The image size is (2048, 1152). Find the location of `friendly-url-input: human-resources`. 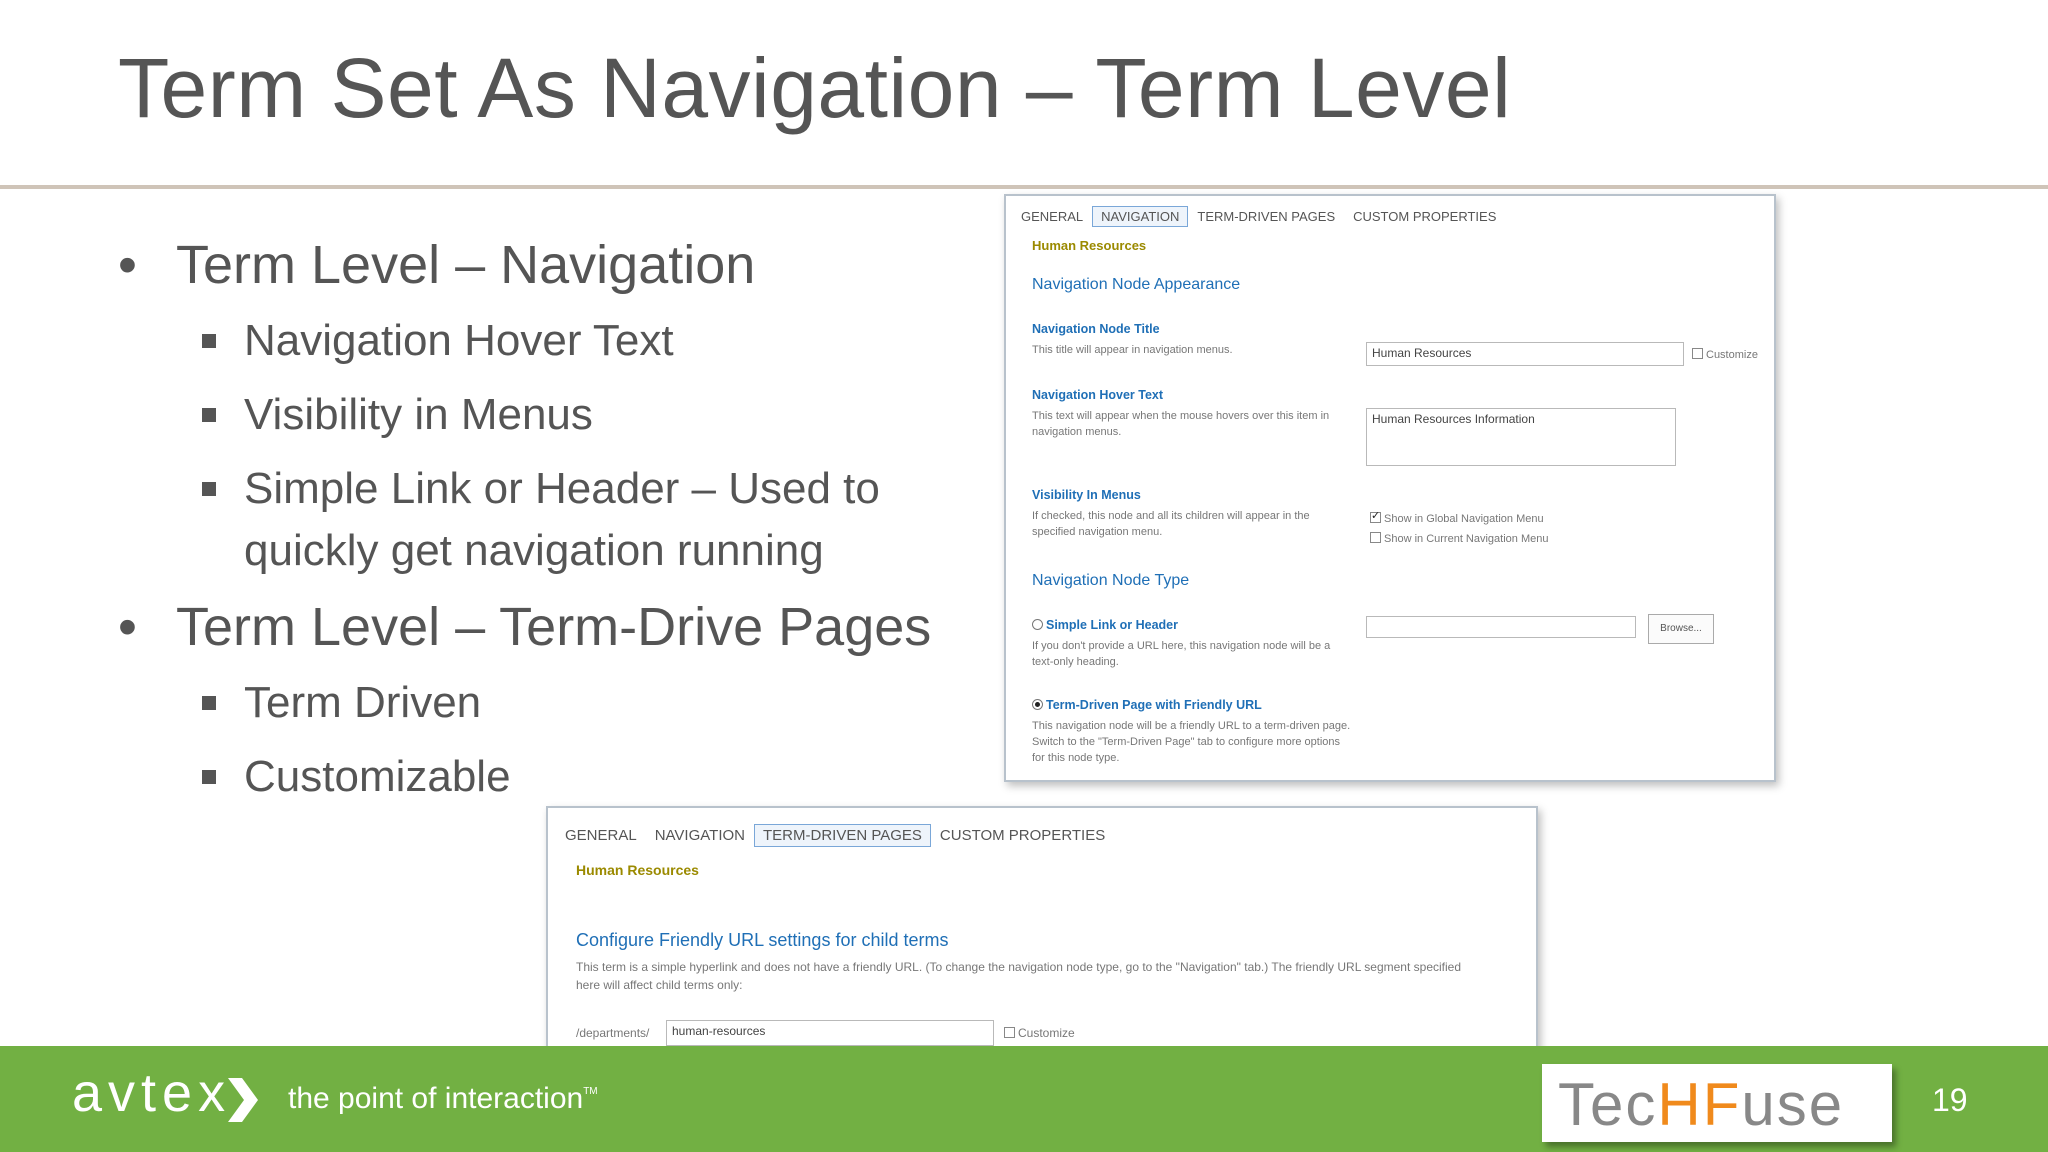

friendly-url-input: human-resources is located at coordinates (830, 1033).